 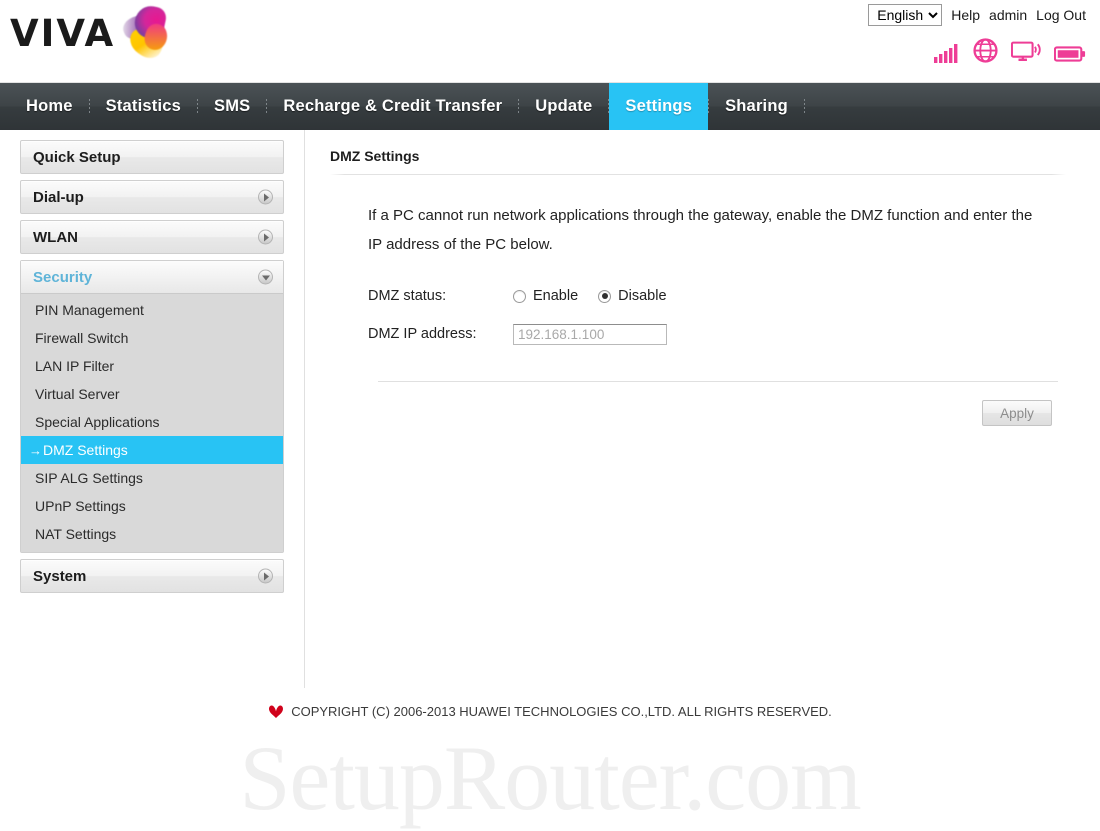 What do you see at coordinates (1017, 413) in the screenshot?
I see `apply-button: Apply` at bounding box center [1017, 413].